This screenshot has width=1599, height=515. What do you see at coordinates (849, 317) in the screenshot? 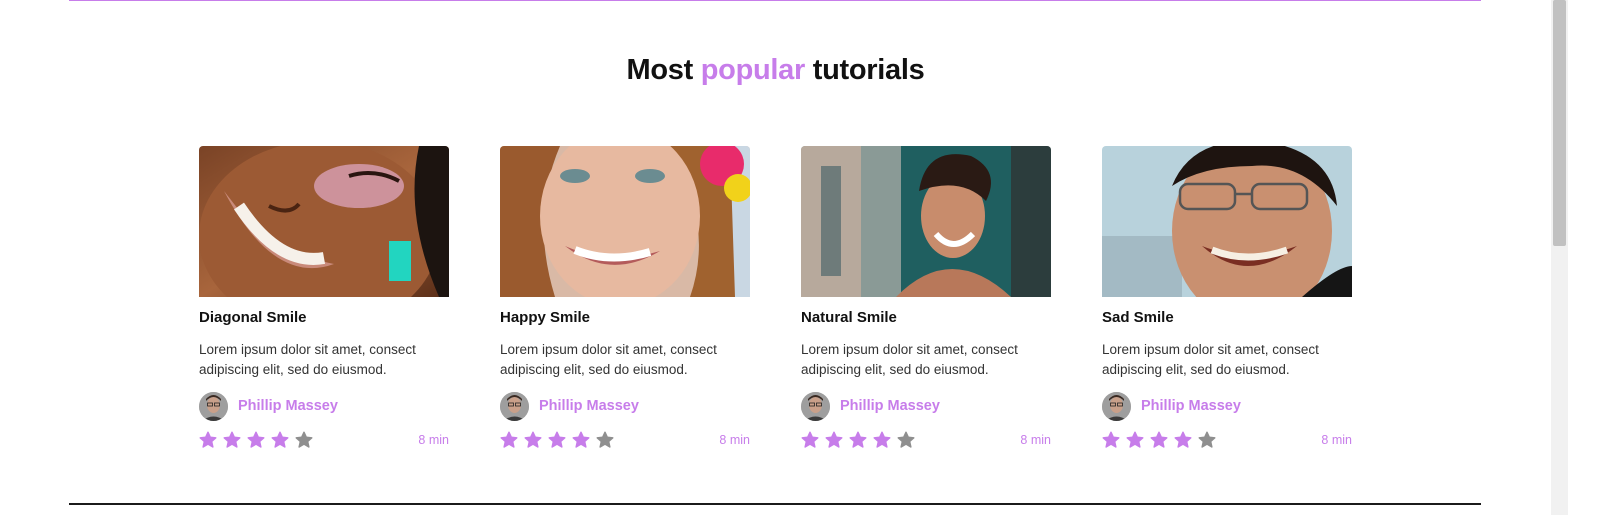
I see `card-title: Natural Smile` at bounding box center [849, 317].